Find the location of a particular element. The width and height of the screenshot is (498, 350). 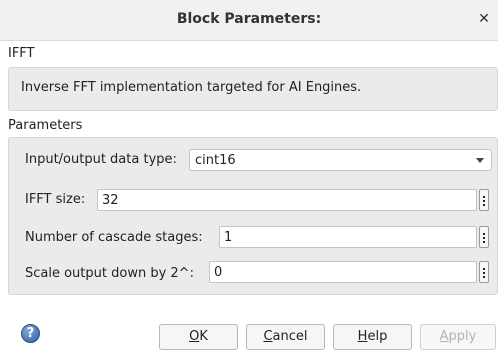

cascade-stages-field is located at coordinates (348, 237).